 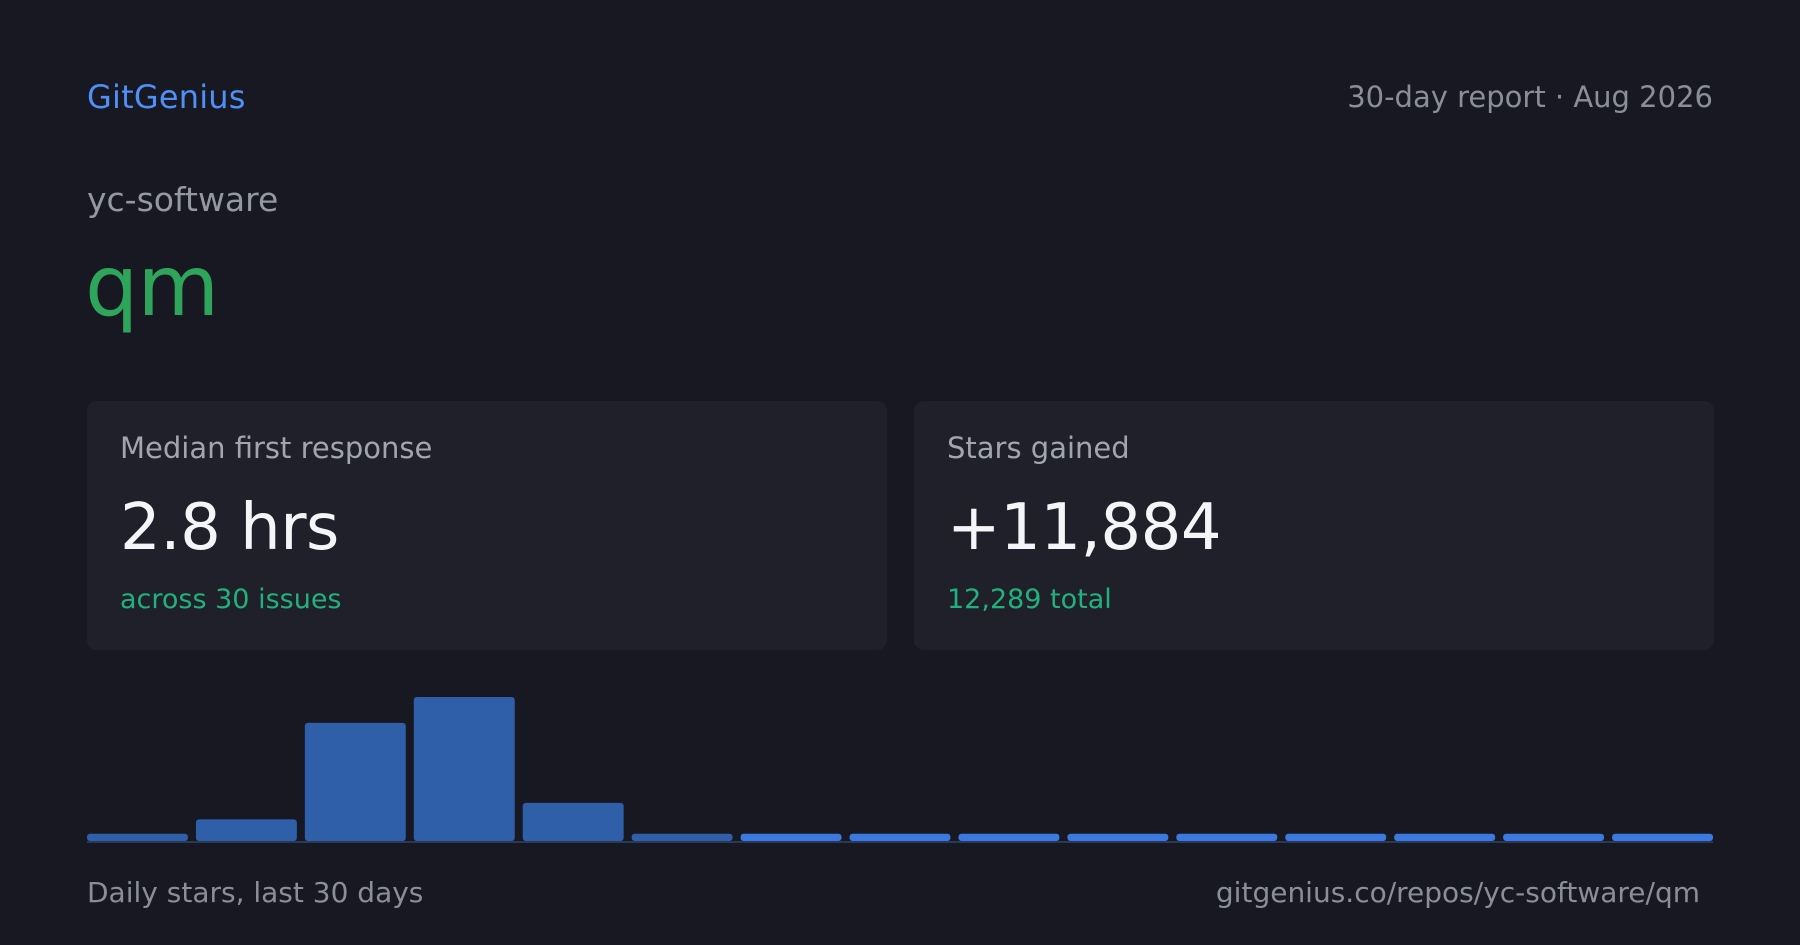 I want to click on stars-total-sub: 12,289 total, so click(x=1029, y=599).